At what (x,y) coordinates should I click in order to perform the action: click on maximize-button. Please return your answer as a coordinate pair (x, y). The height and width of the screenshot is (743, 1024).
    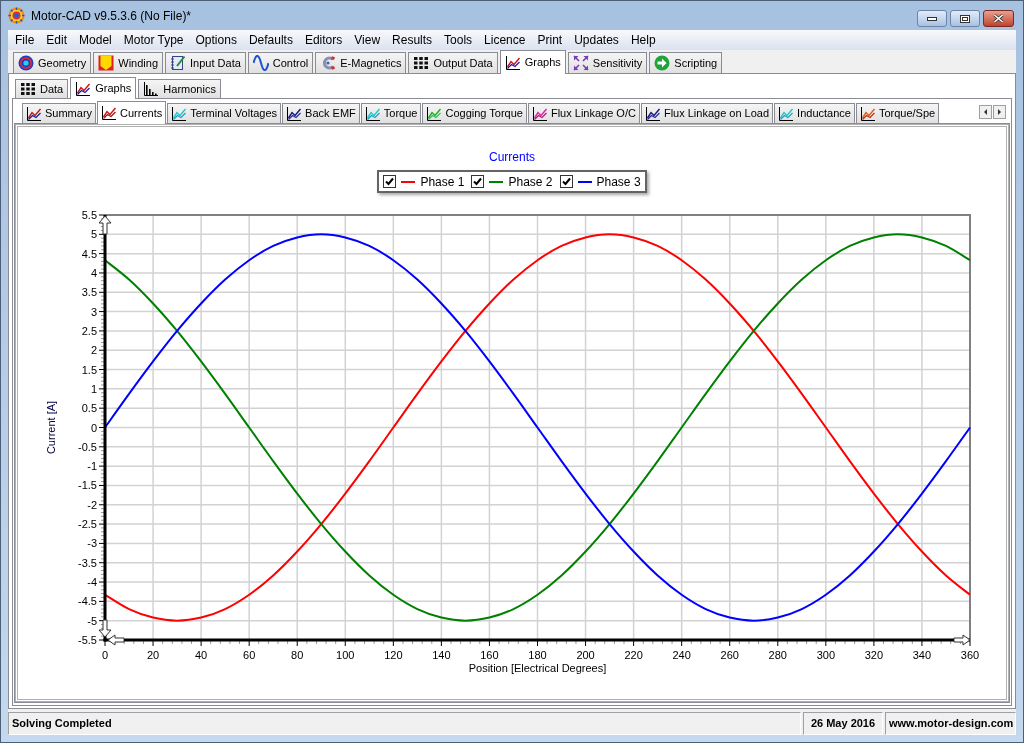
    Looking at the image, I should click on (965, 18).